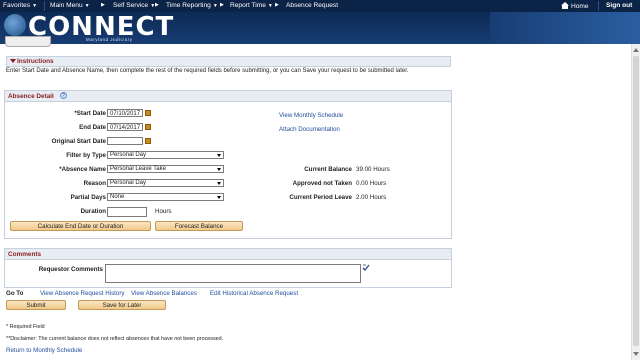 The width and height of the screenshot is (640, 360). I want to click on sign-out-link: Sign out, so click(619, 5).